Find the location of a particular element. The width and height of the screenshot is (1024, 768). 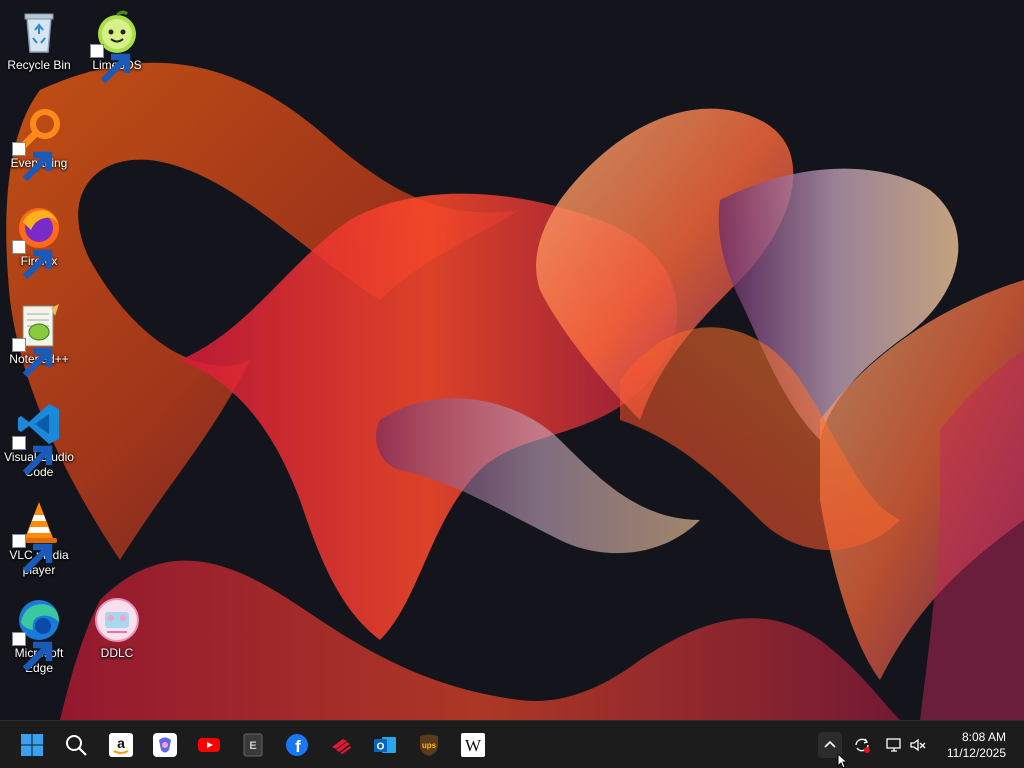

desktop-icon-lime3ds: Lime3DS is located at coordinates (117, 46).